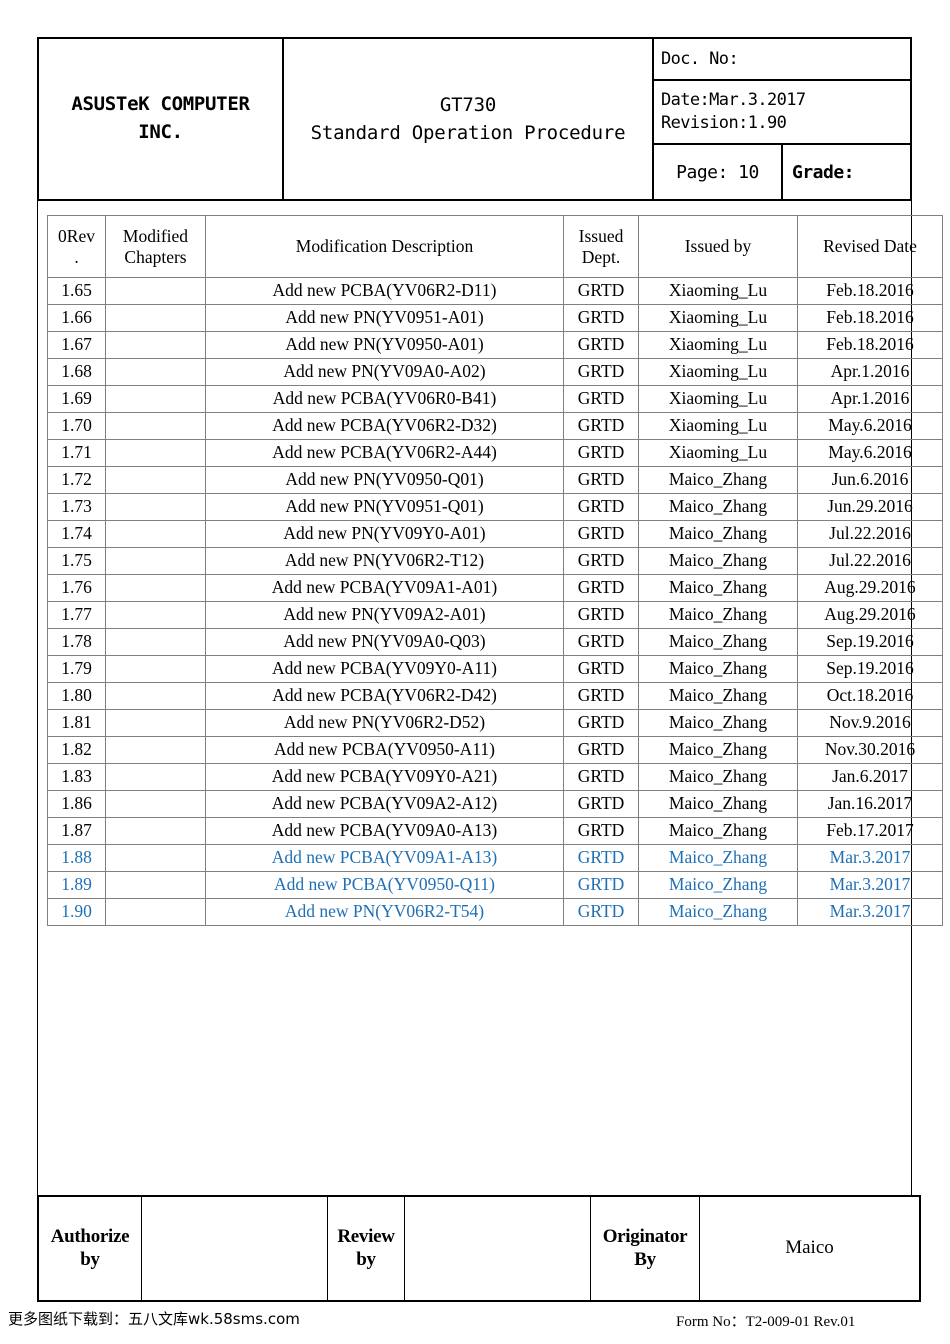 The image size is (950, 1344). What do you see at coordinates (717, 172) in the screenshot?
I see `page-number-label: Page: 10` at bounding box center [717, 172].